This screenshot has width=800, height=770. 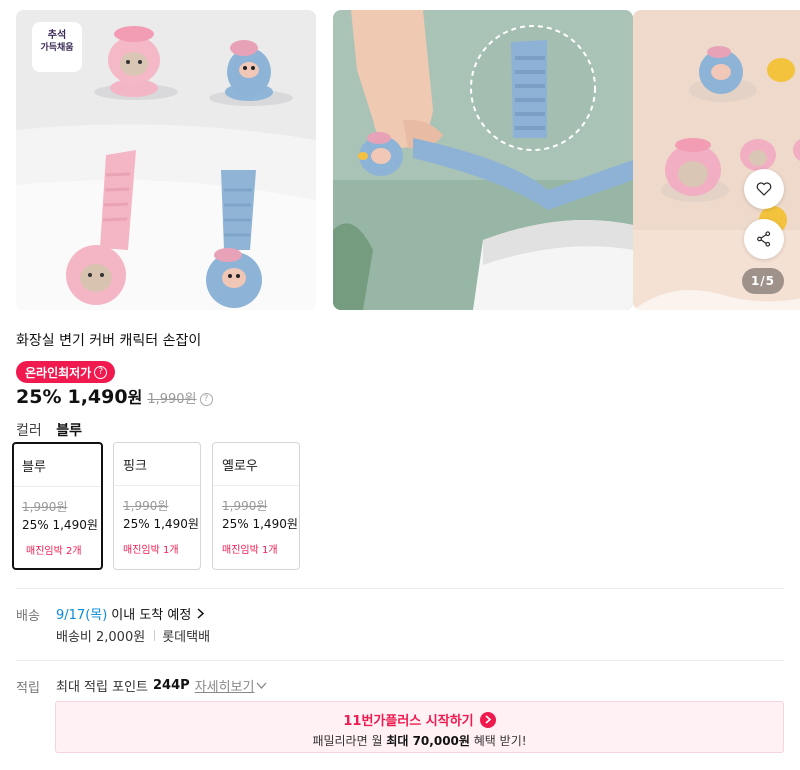 I want to click on chuseok-promo-sticker: 추석 가득채움, so click(x=57, y=47).